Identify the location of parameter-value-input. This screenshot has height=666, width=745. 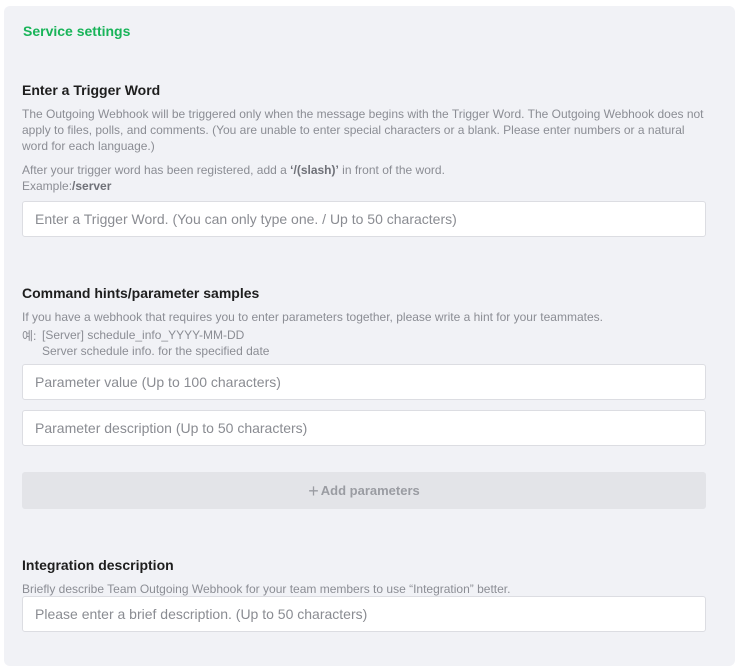
(364, 382).